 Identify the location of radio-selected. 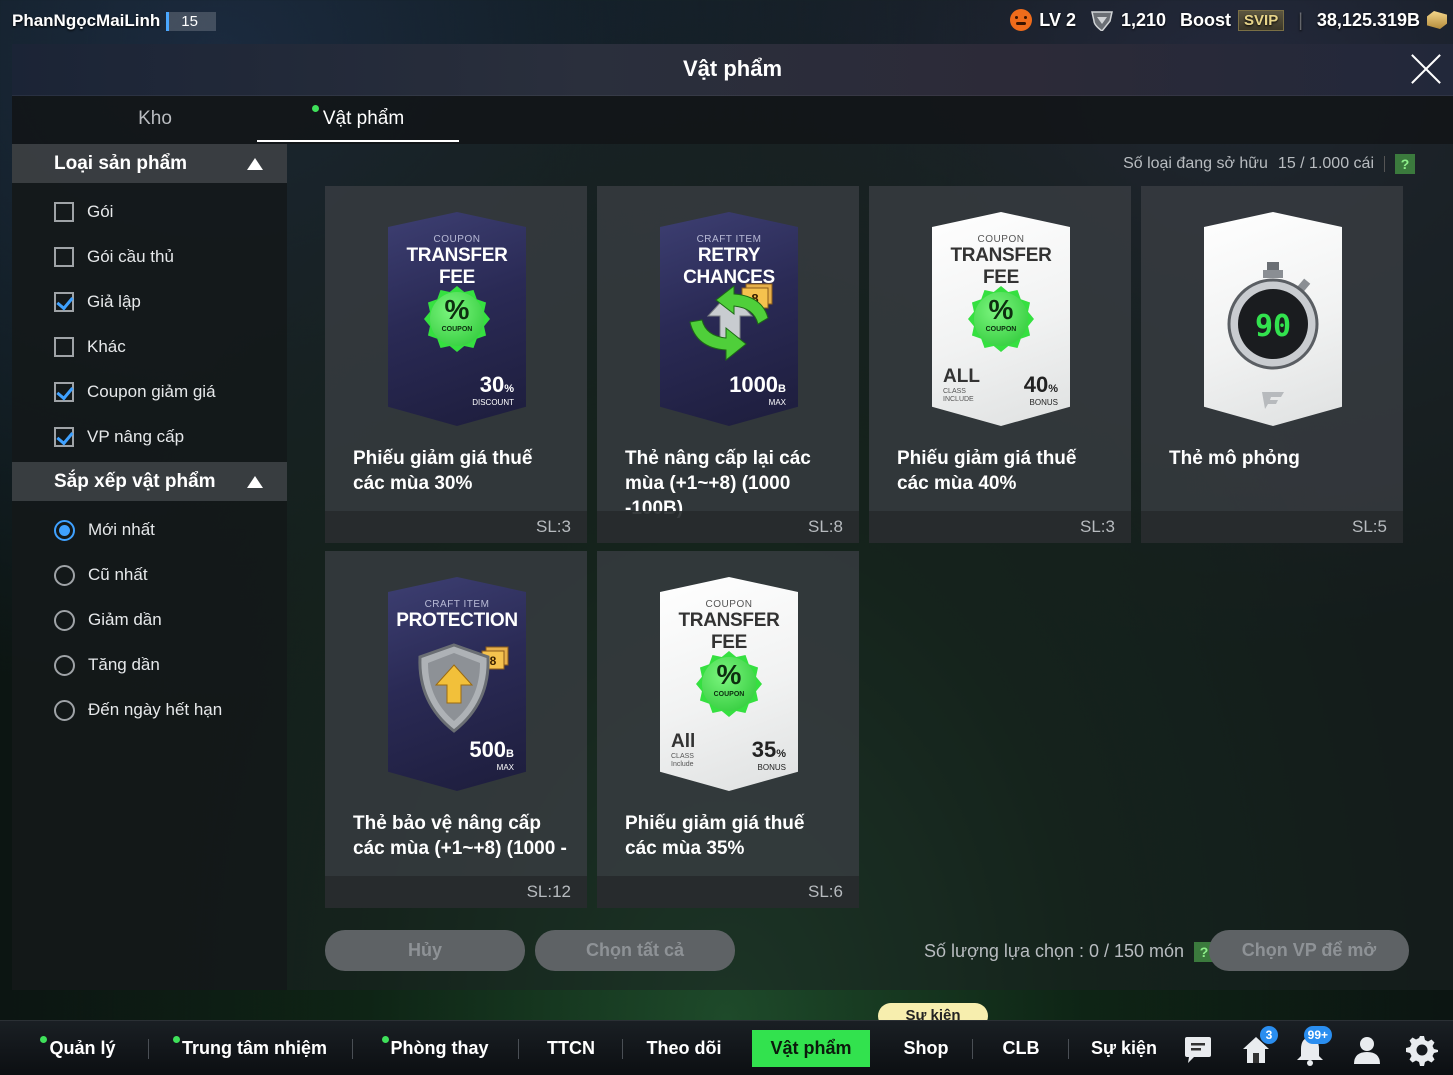
(64, 530).